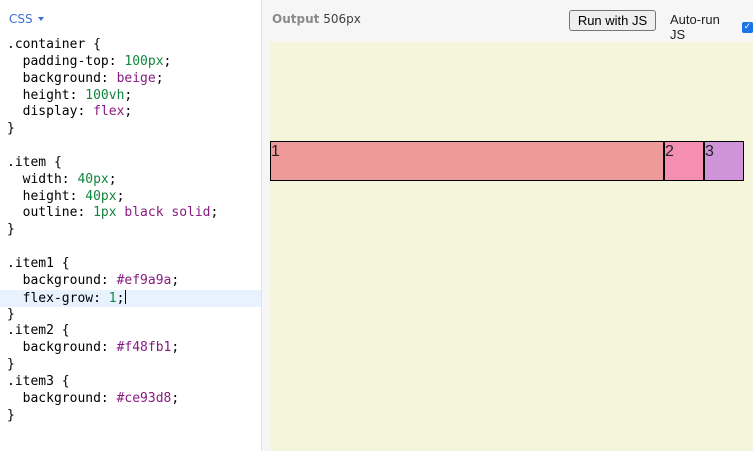  I want to click on autorun-toggle: Auto-run JS ✓, so click(711, 27).